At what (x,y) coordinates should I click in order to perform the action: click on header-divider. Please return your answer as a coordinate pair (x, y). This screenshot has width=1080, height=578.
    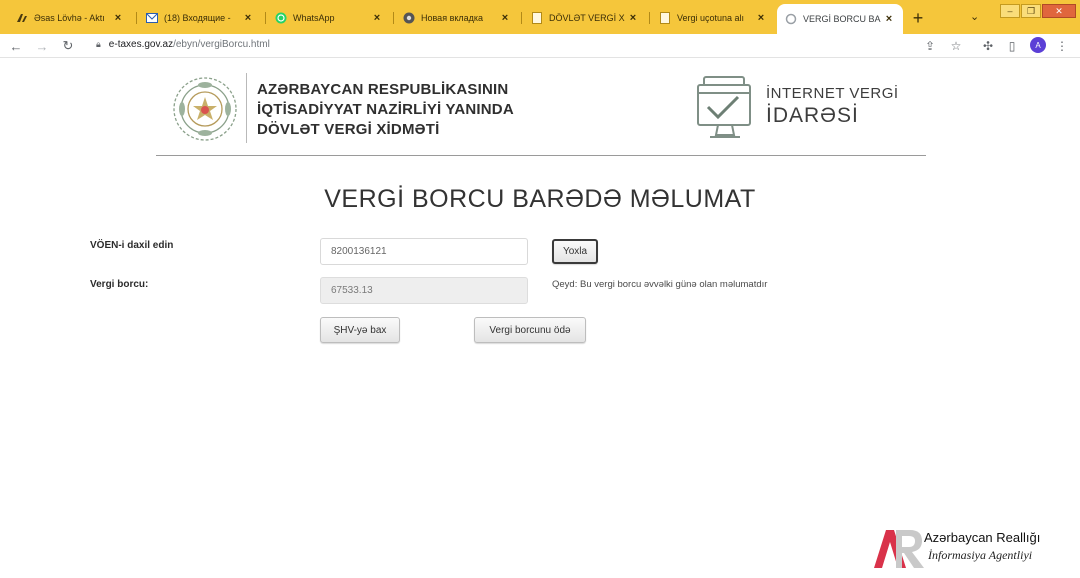
    Looking at the image, I should click on (246, 108).